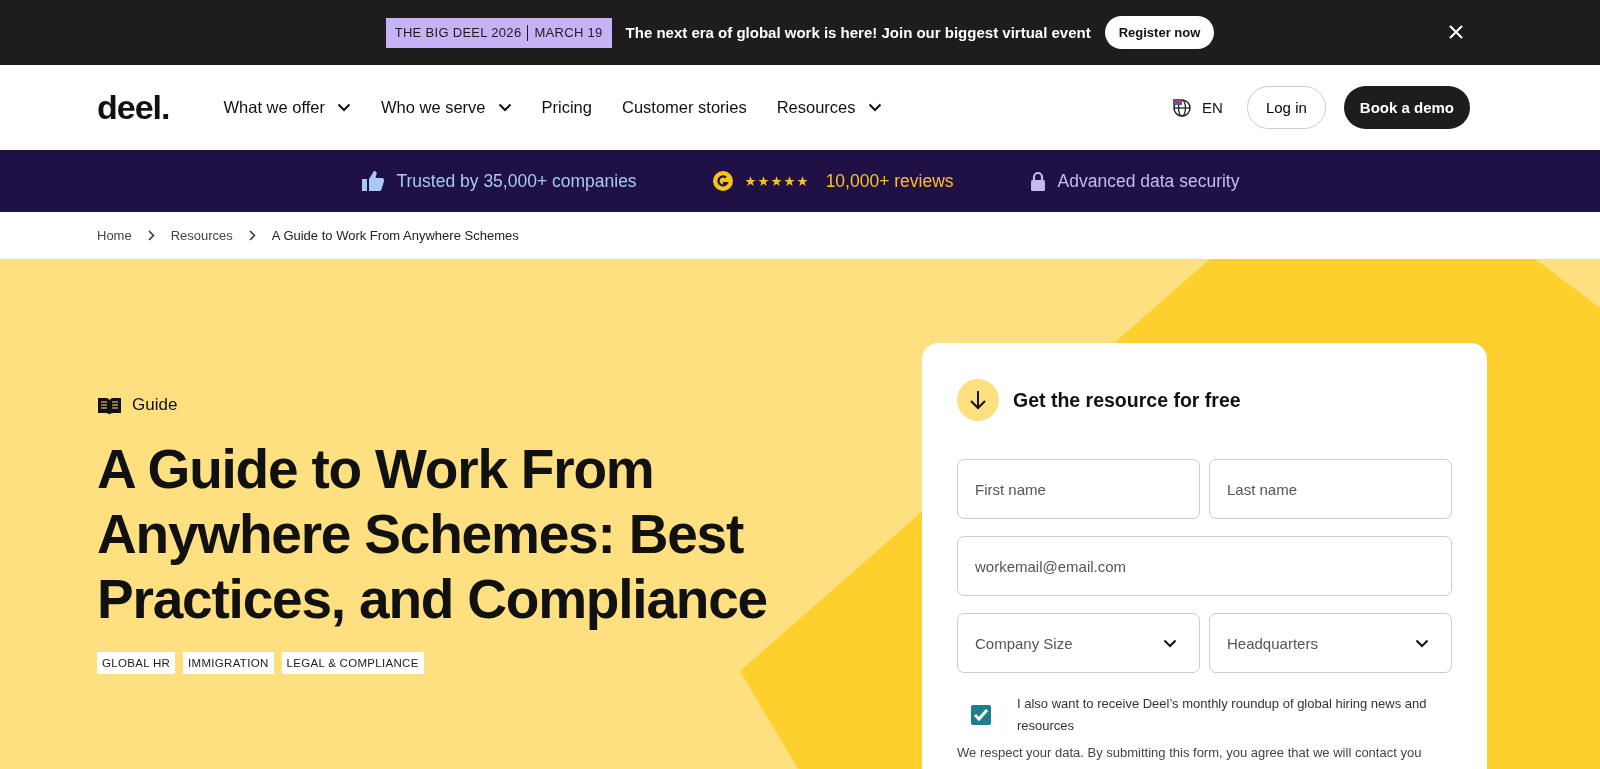 This screenshot has height=769, width=1600. Describe the element at coordinates (516, 181) in the screenshot. I see `trust-text: Trusted by 35,000+ companies` at that location.